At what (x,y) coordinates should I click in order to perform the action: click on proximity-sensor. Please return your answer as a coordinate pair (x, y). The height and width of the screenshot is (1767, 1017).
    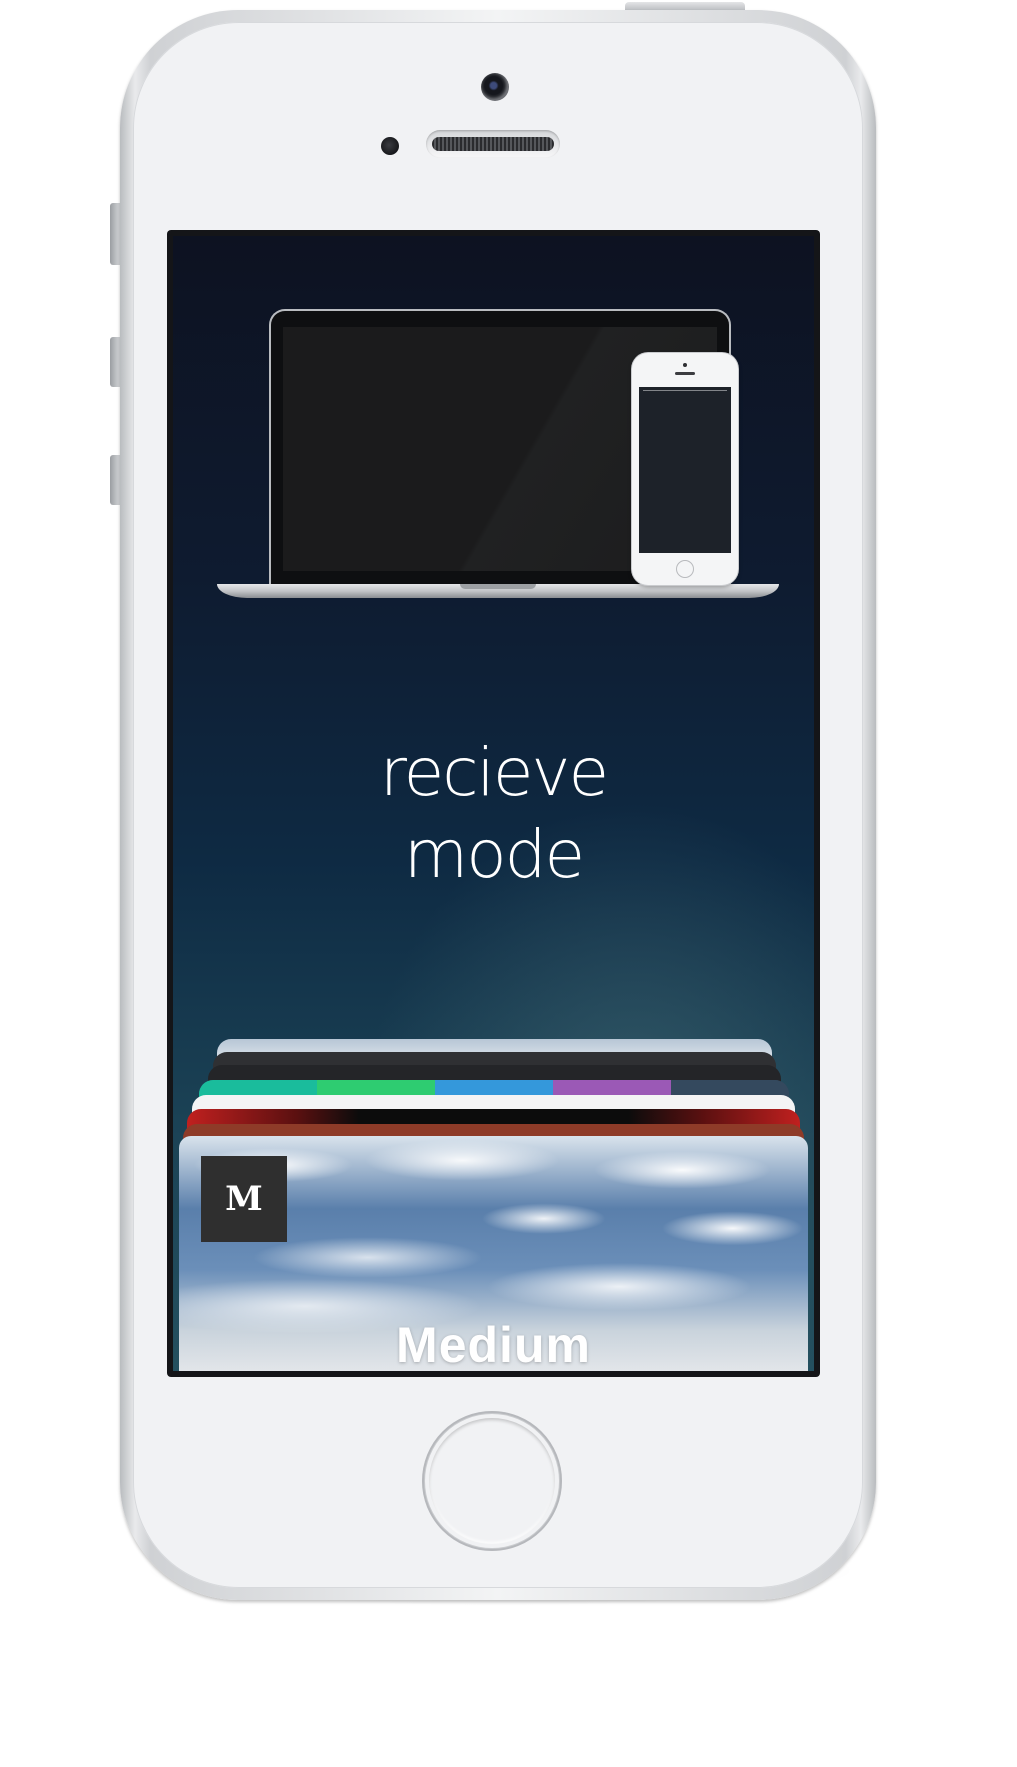
    Looking at the image, I should click on (390, 146).